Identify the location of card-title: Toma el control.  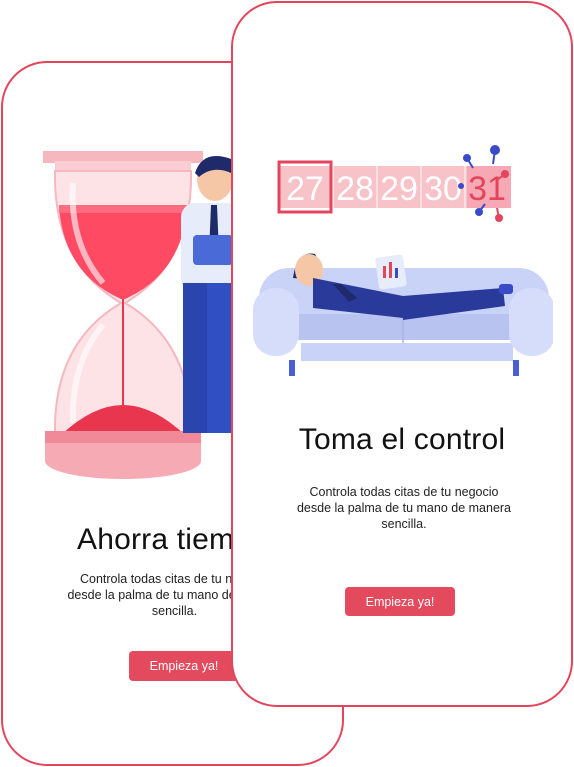
(402, 439).